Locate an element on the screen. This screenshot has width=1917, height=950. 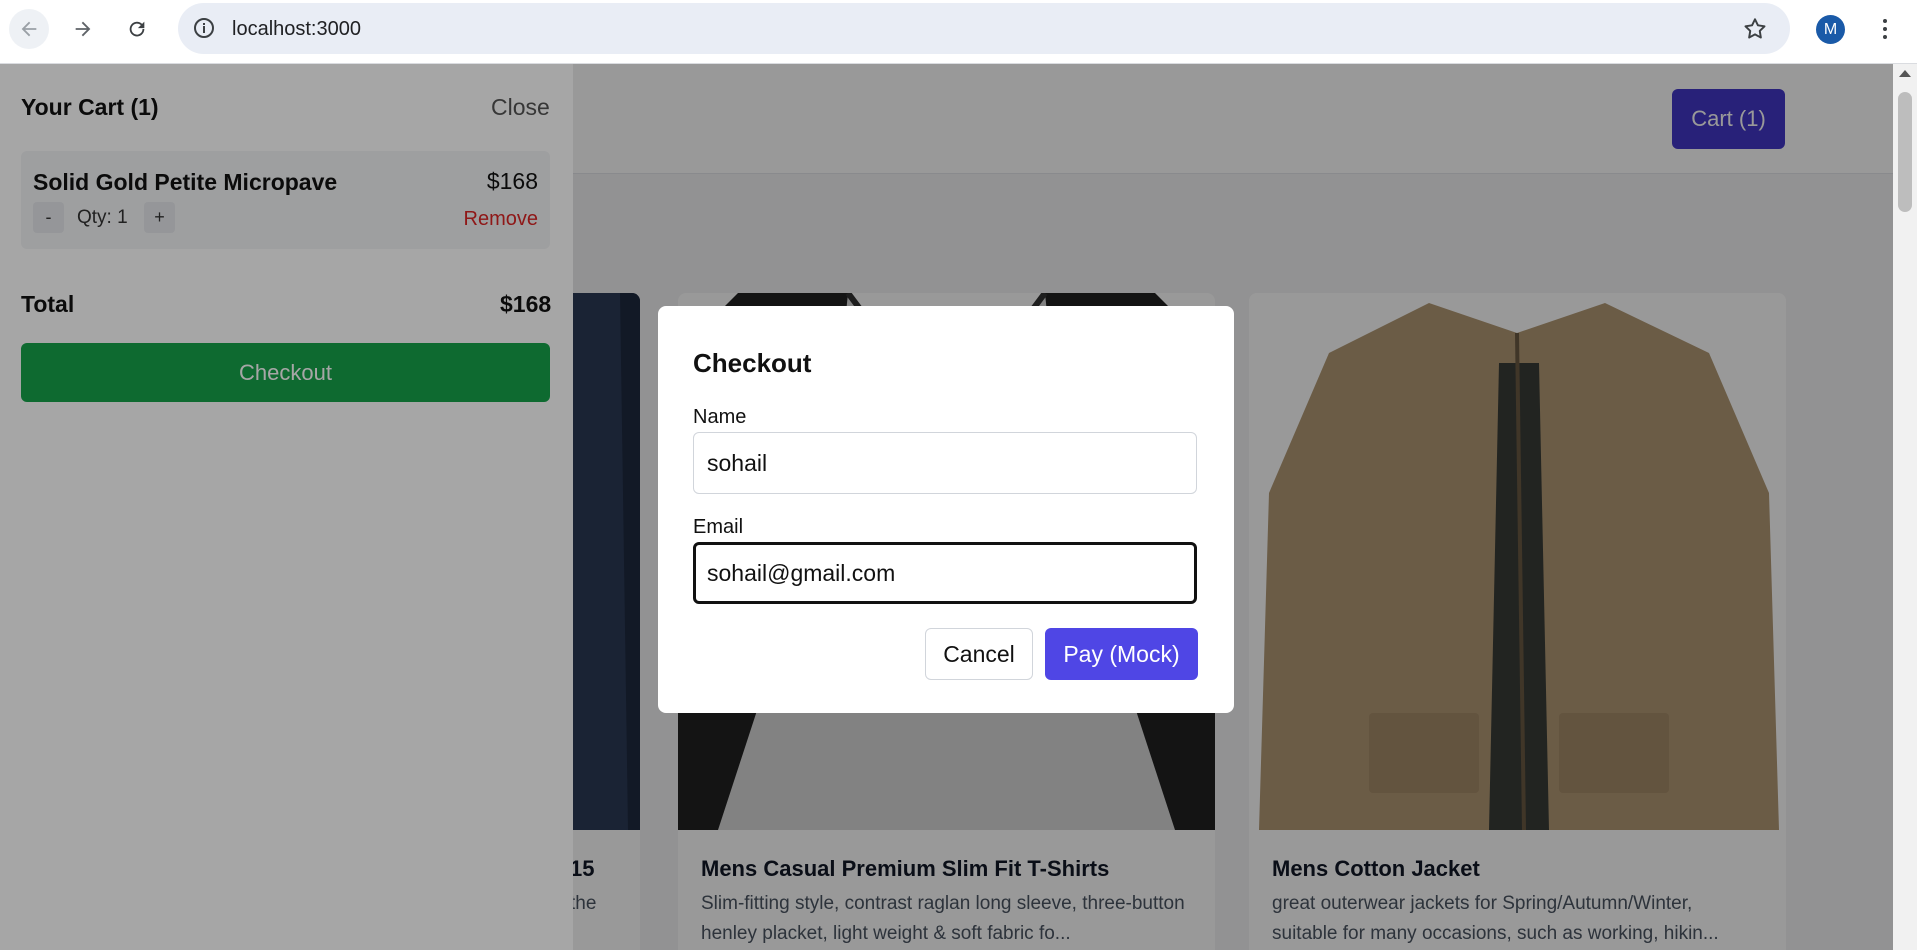
pay-button: Pay (Mock) is located at coordinates (1121, 654).